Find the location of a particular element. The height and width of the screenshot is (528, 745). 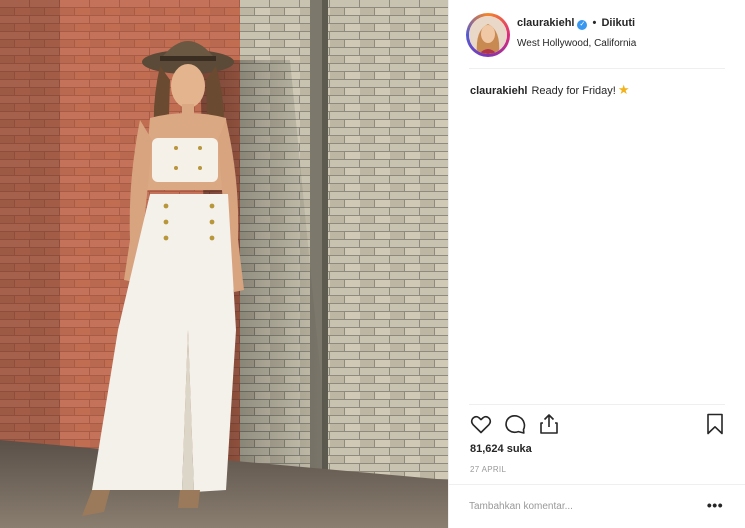

location-link: West Hollywood, California is located at coordinates (576, 43).